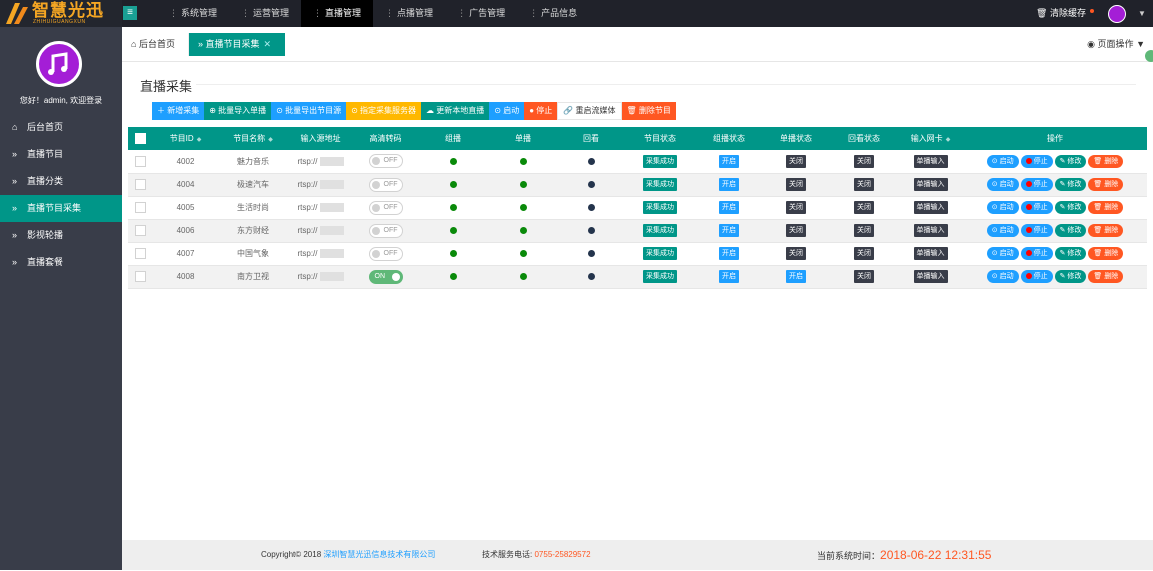 Image resolution: width=1153 pixels, height=571 pixels. I want to click on topnav-item-operation: ⋮ 运营管理, so click(265, 13).